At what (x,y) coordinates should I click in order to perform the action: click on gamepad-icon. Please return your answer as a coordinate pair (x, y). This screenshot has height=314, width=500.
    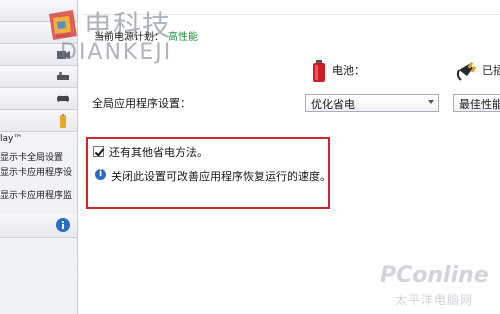
    Looking at the image, I should click on (63, 98).